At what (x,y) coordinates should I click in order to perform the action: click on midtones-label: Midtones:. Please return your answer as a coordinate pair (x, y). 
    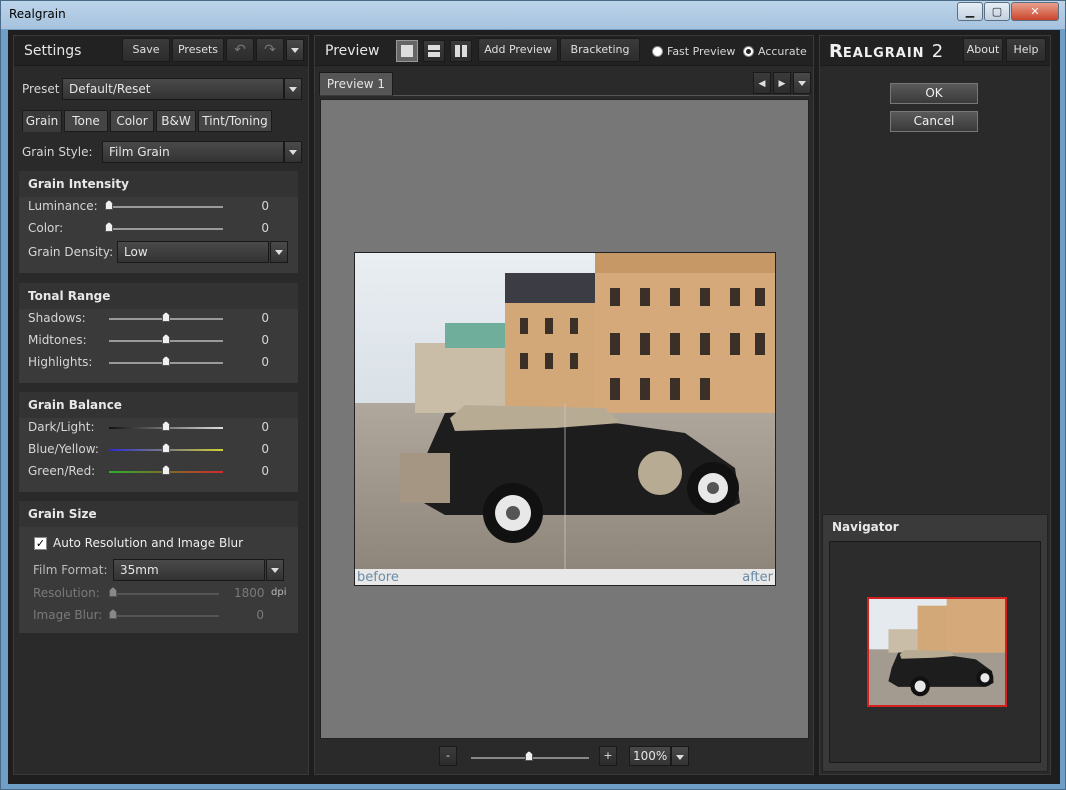
    Looking at the image, I should click on (57, 340).